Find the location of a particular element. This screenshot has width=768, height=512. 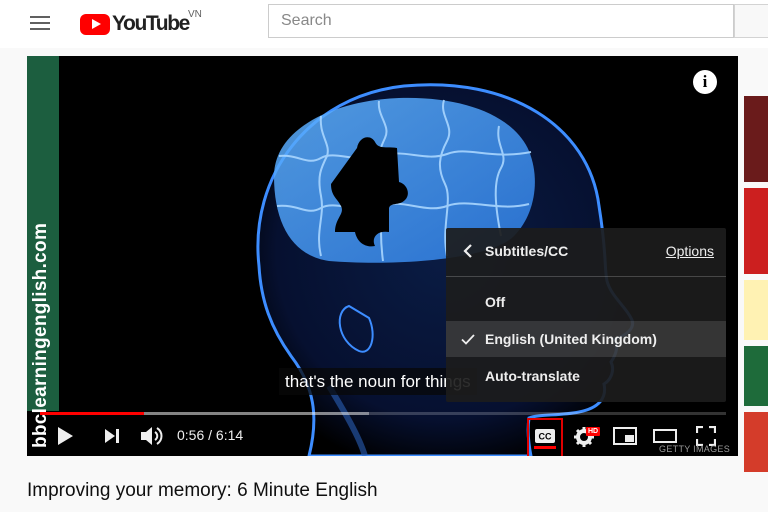

menu-title: Subtitles/CC is located at coordinates (526, 251).